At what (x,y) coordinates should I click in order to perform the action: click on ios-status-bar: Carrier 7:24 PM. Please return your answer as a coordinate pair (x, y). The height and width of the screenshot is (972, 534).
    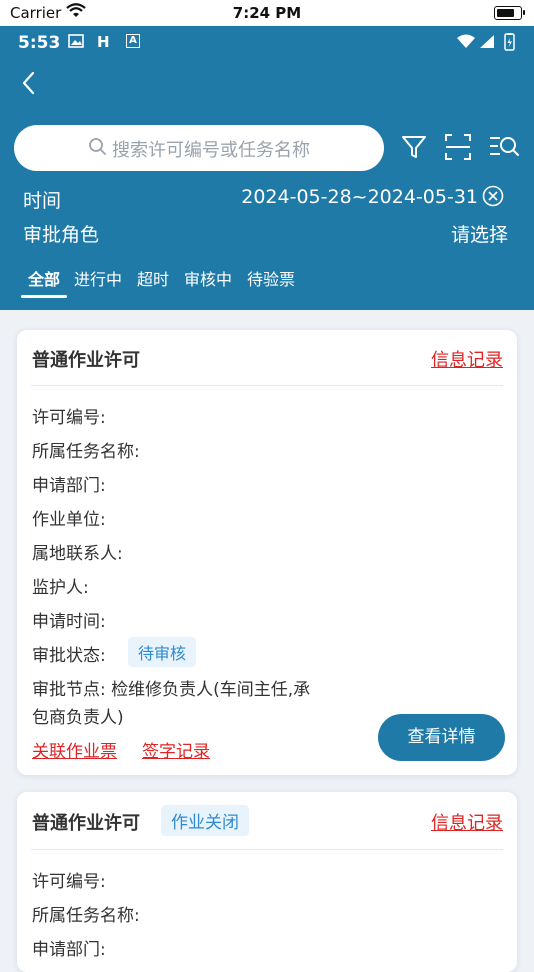
    Looking at the image, I should click on (267, 13).